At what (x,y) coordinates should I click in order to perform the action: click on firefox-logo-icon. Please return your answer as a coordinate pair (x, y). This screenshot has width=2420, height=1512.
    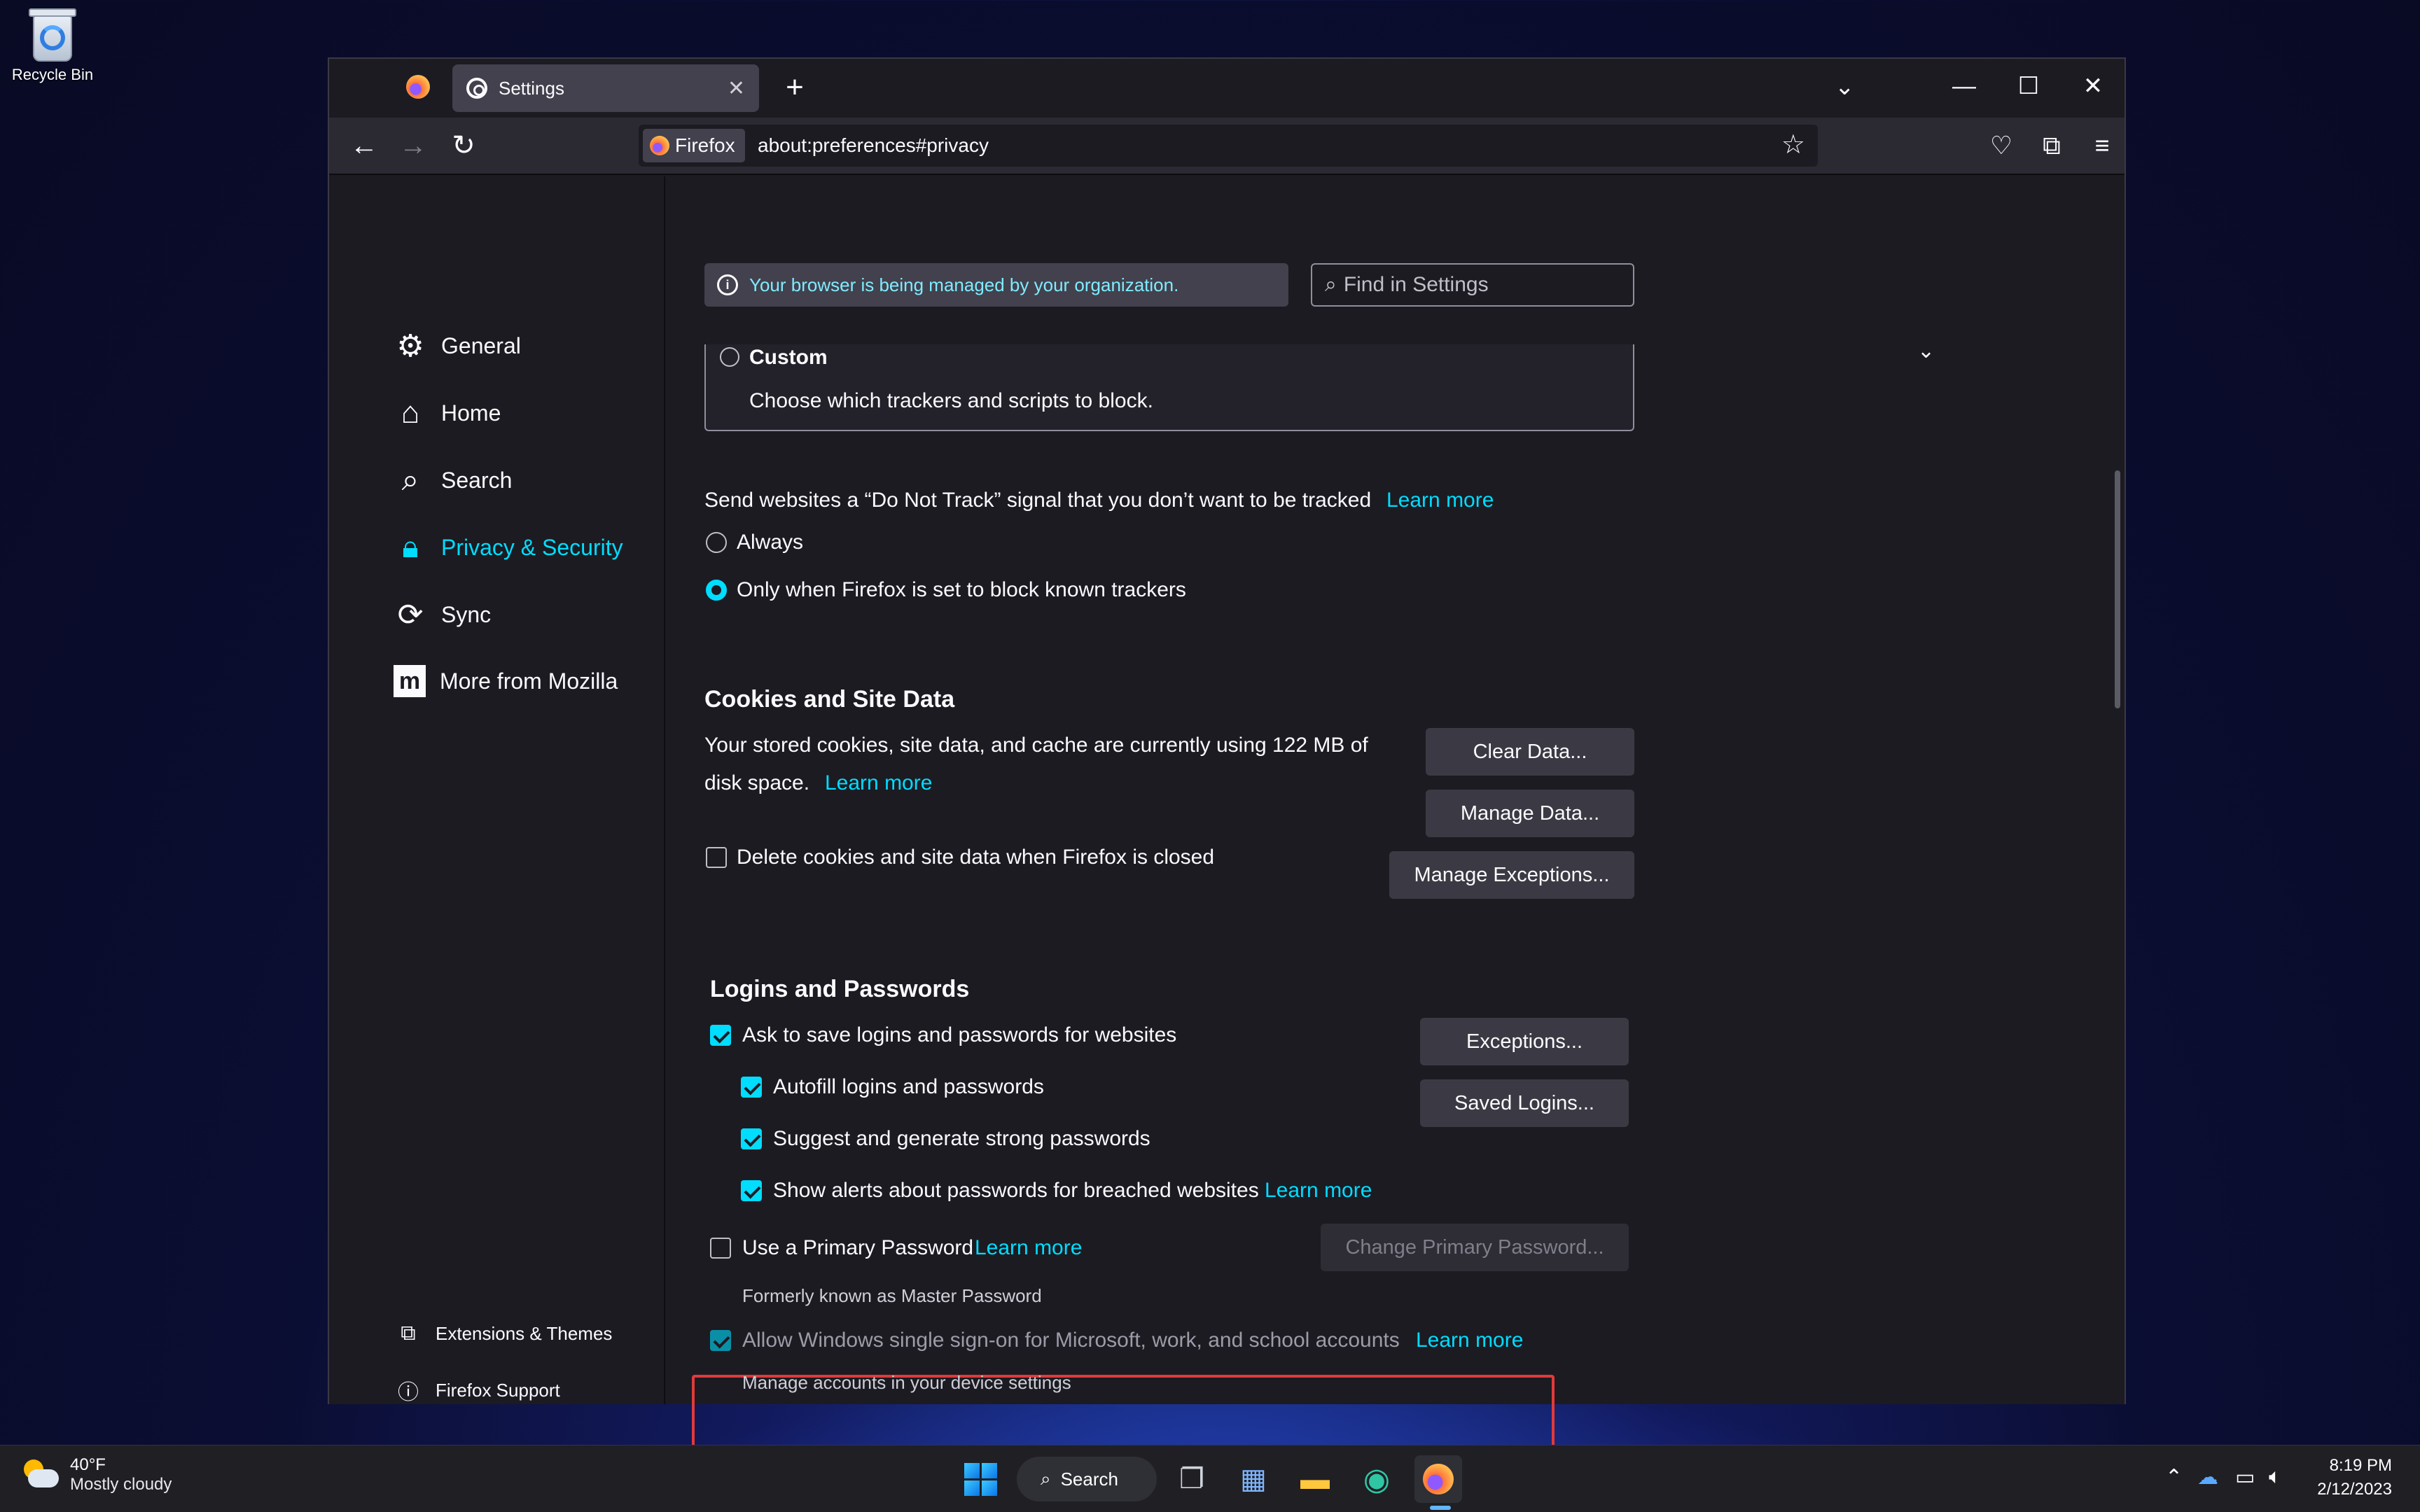
    Looking at the image, I should click on (418, 87).